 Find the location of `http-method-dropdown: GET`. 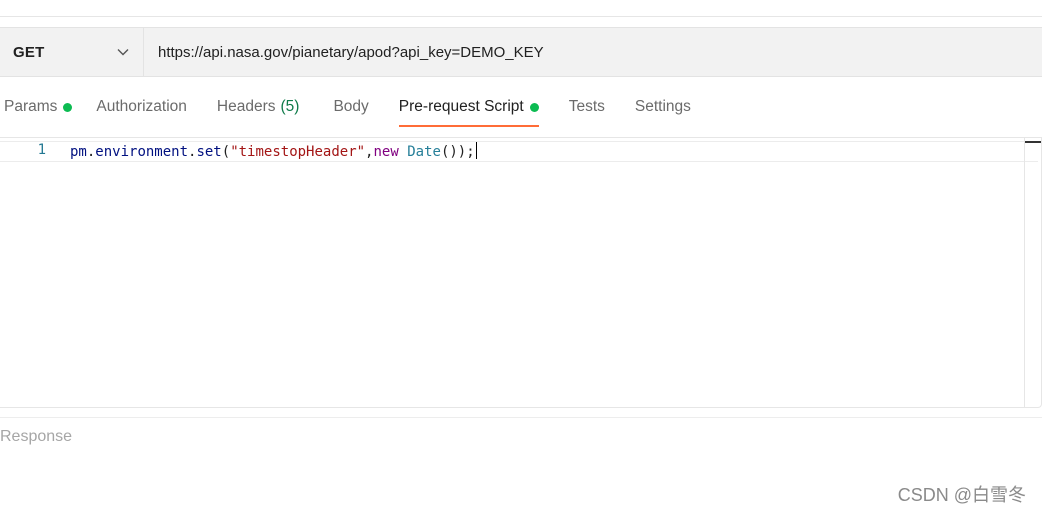

http-method-dropdown: GET is located at coordinates (72, 52).